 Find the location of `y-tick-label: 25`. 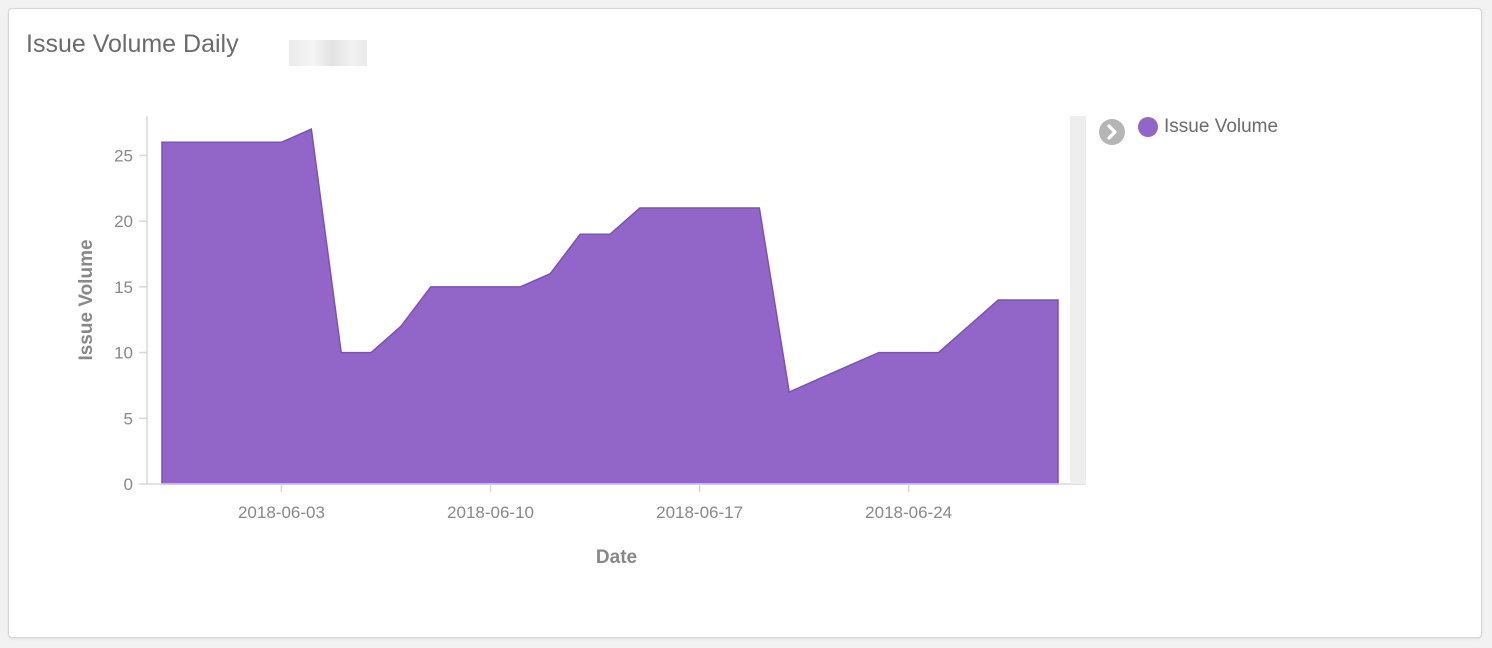

y-tick-label: 25 is located at coordinates (123, 155).